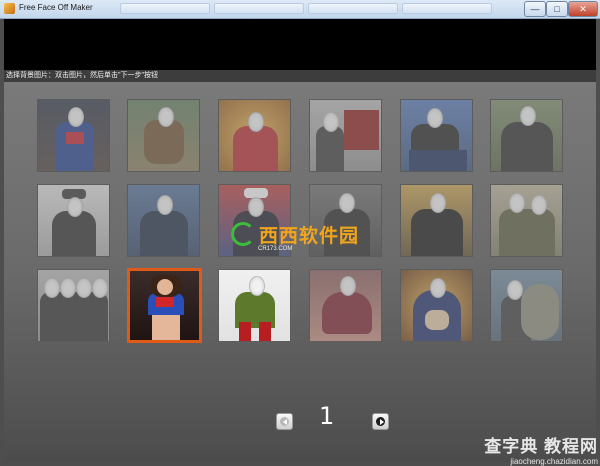 Image resolution: width=600 pixels, height=466 pixels. Describe the element at coordinates (535, 9) in the screenshot. I see `minimize-button: —` at that location.